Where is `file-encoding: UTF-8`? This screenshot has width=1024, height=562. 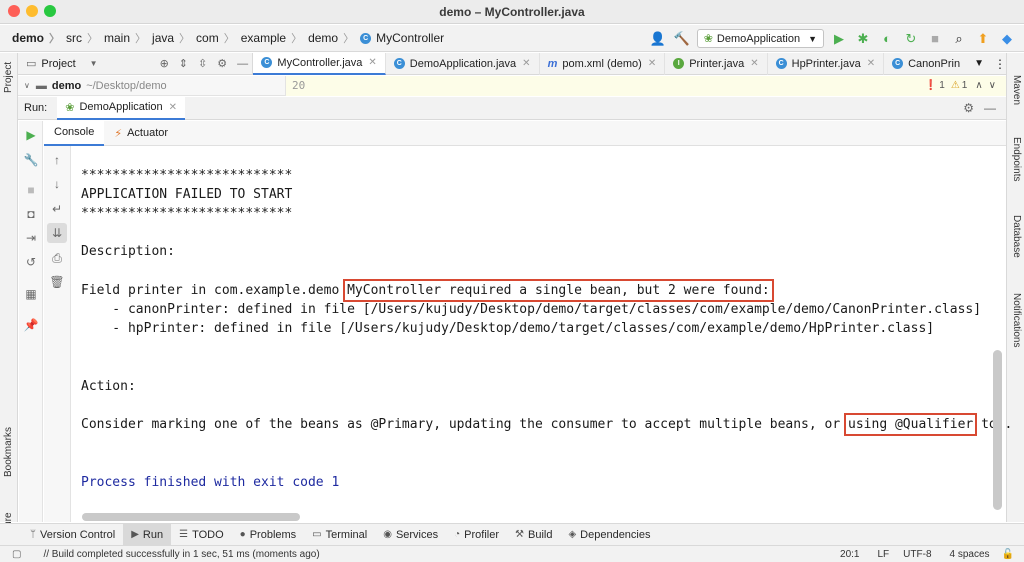
file-encoding: UTF-8 is located at coordinates (917, 554).